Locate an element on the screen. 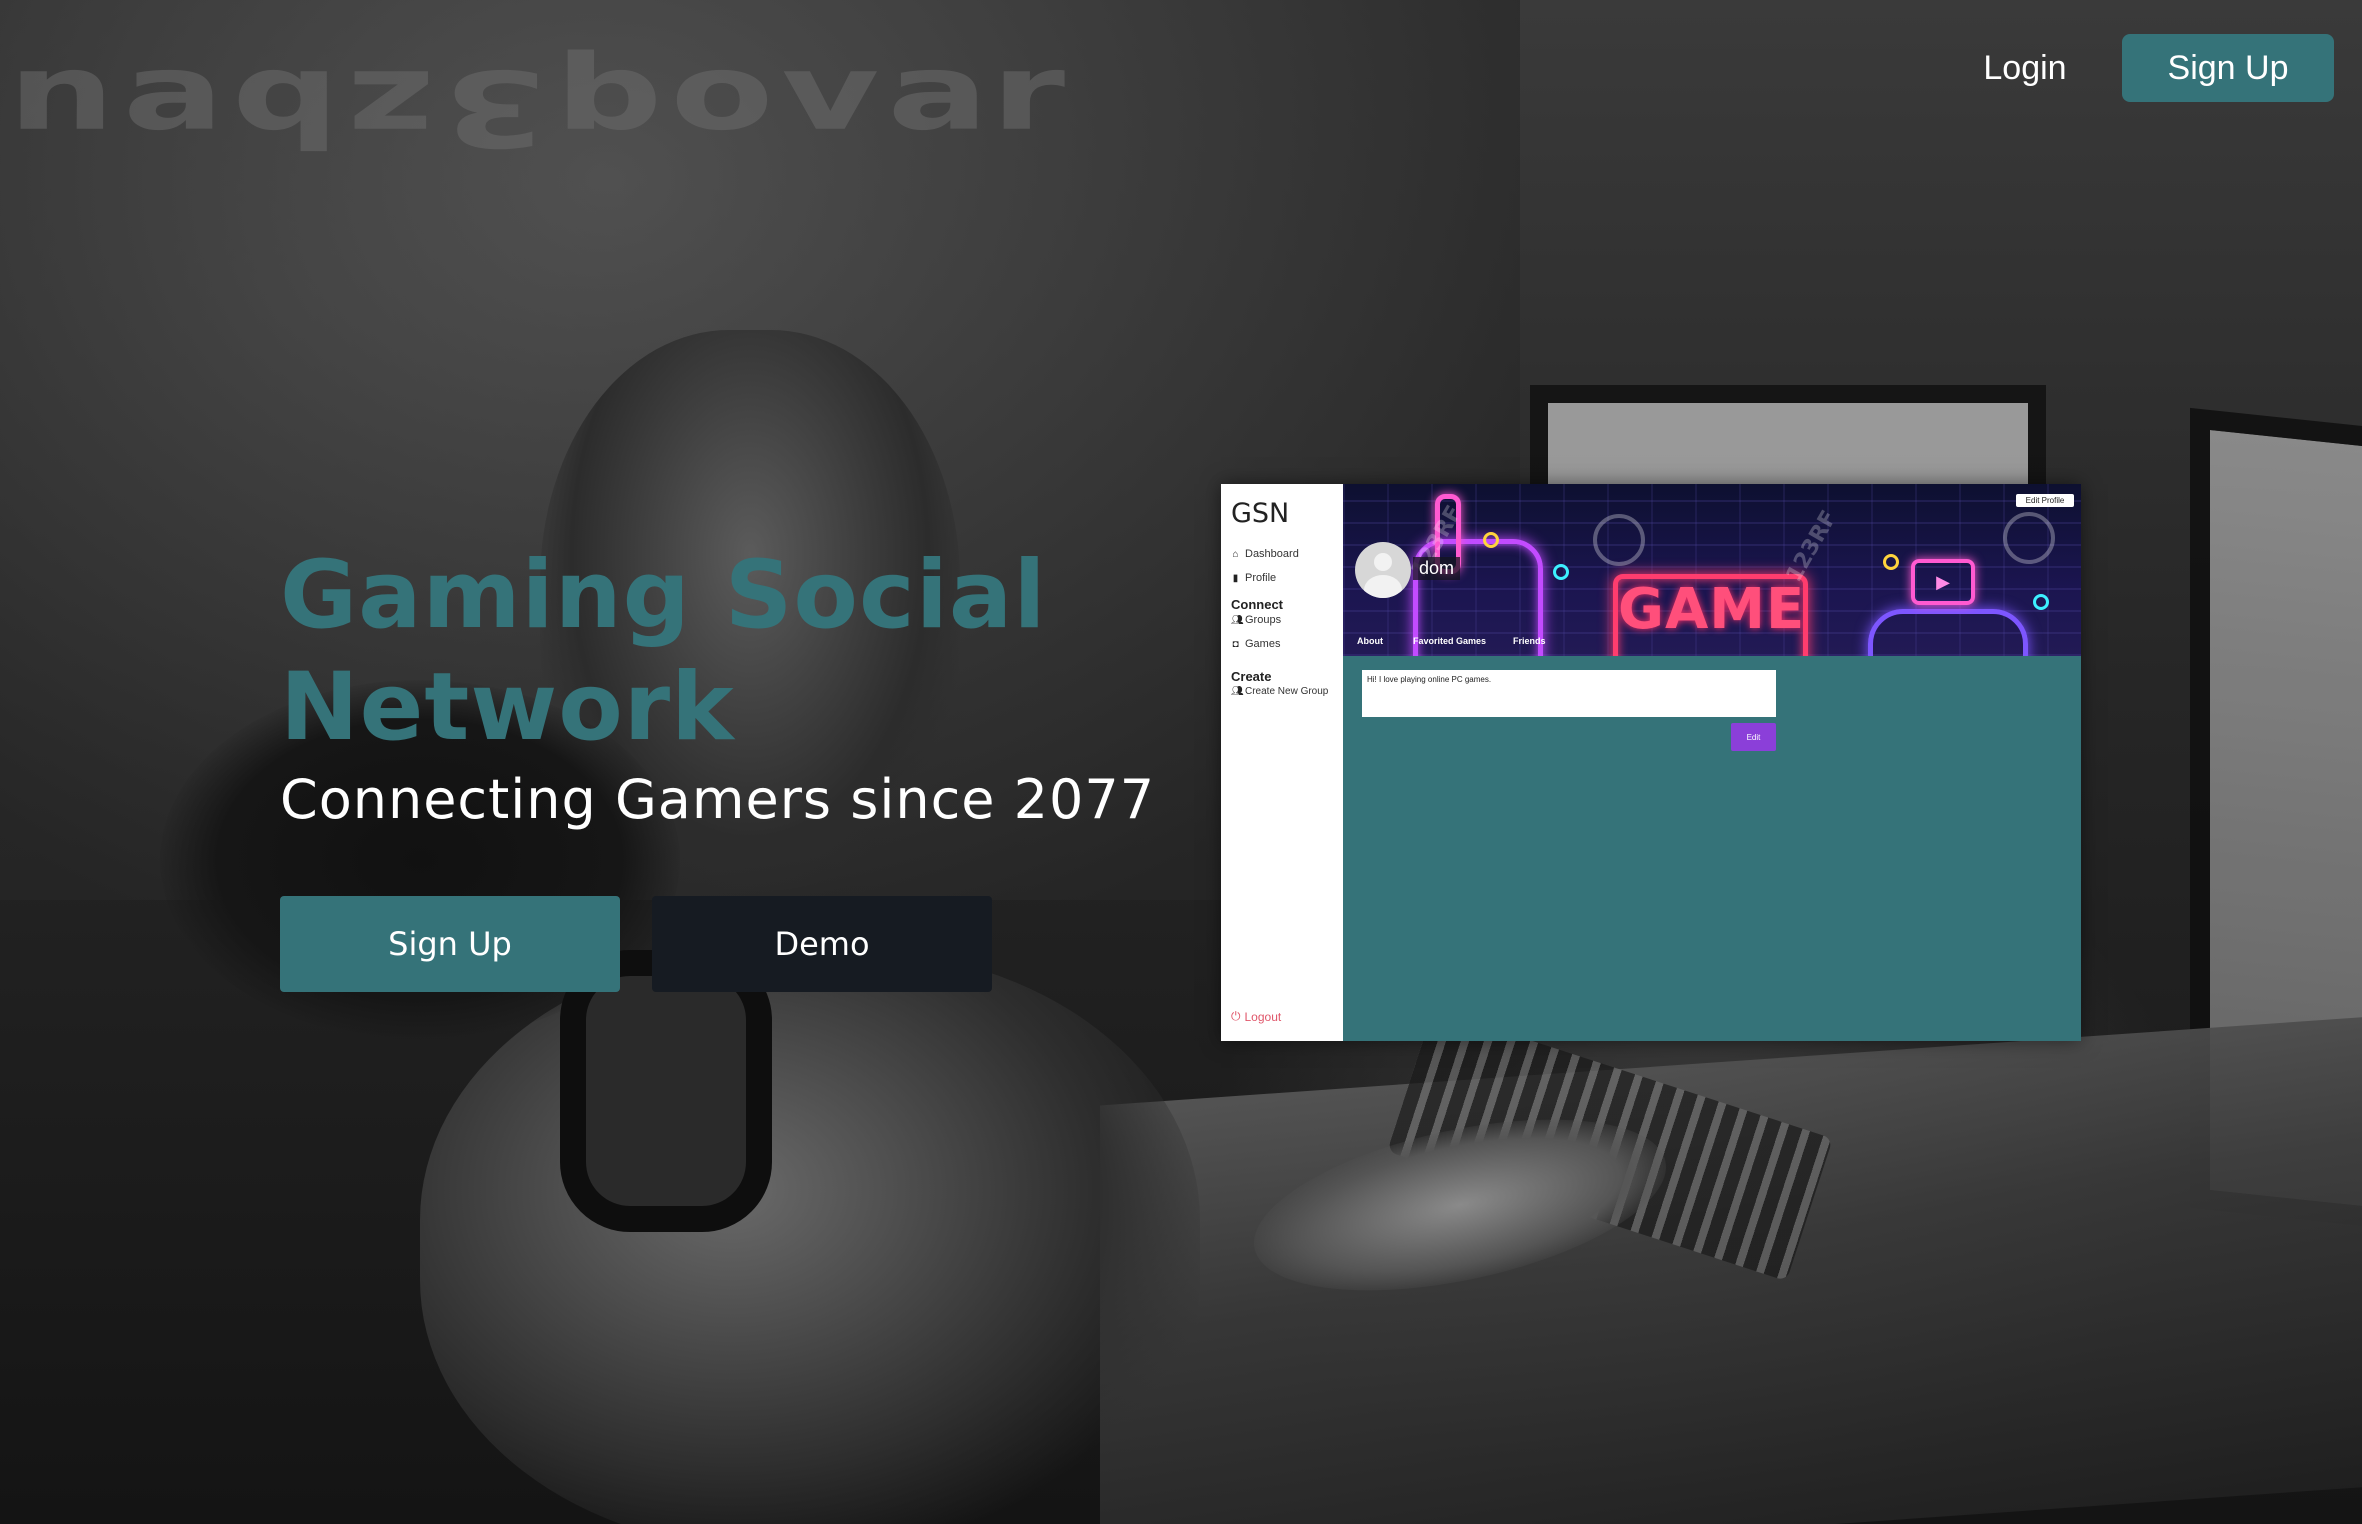 This screenshot has width=2362, height=1524. background-gamer-near is located at coordinates (810, 1237).